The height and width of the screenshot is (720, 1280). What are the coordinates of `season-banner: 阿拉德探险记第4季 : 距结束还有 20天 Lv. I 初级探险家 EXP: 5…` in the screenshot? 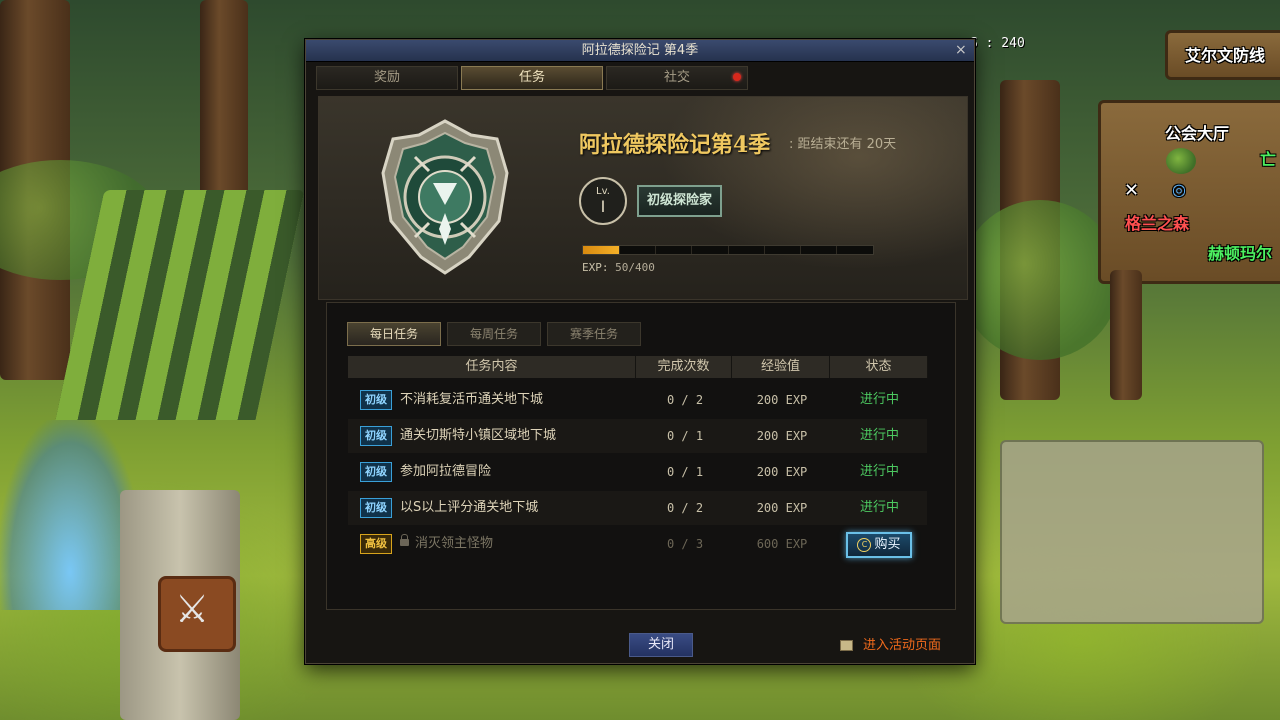 It's located at (643, 198).